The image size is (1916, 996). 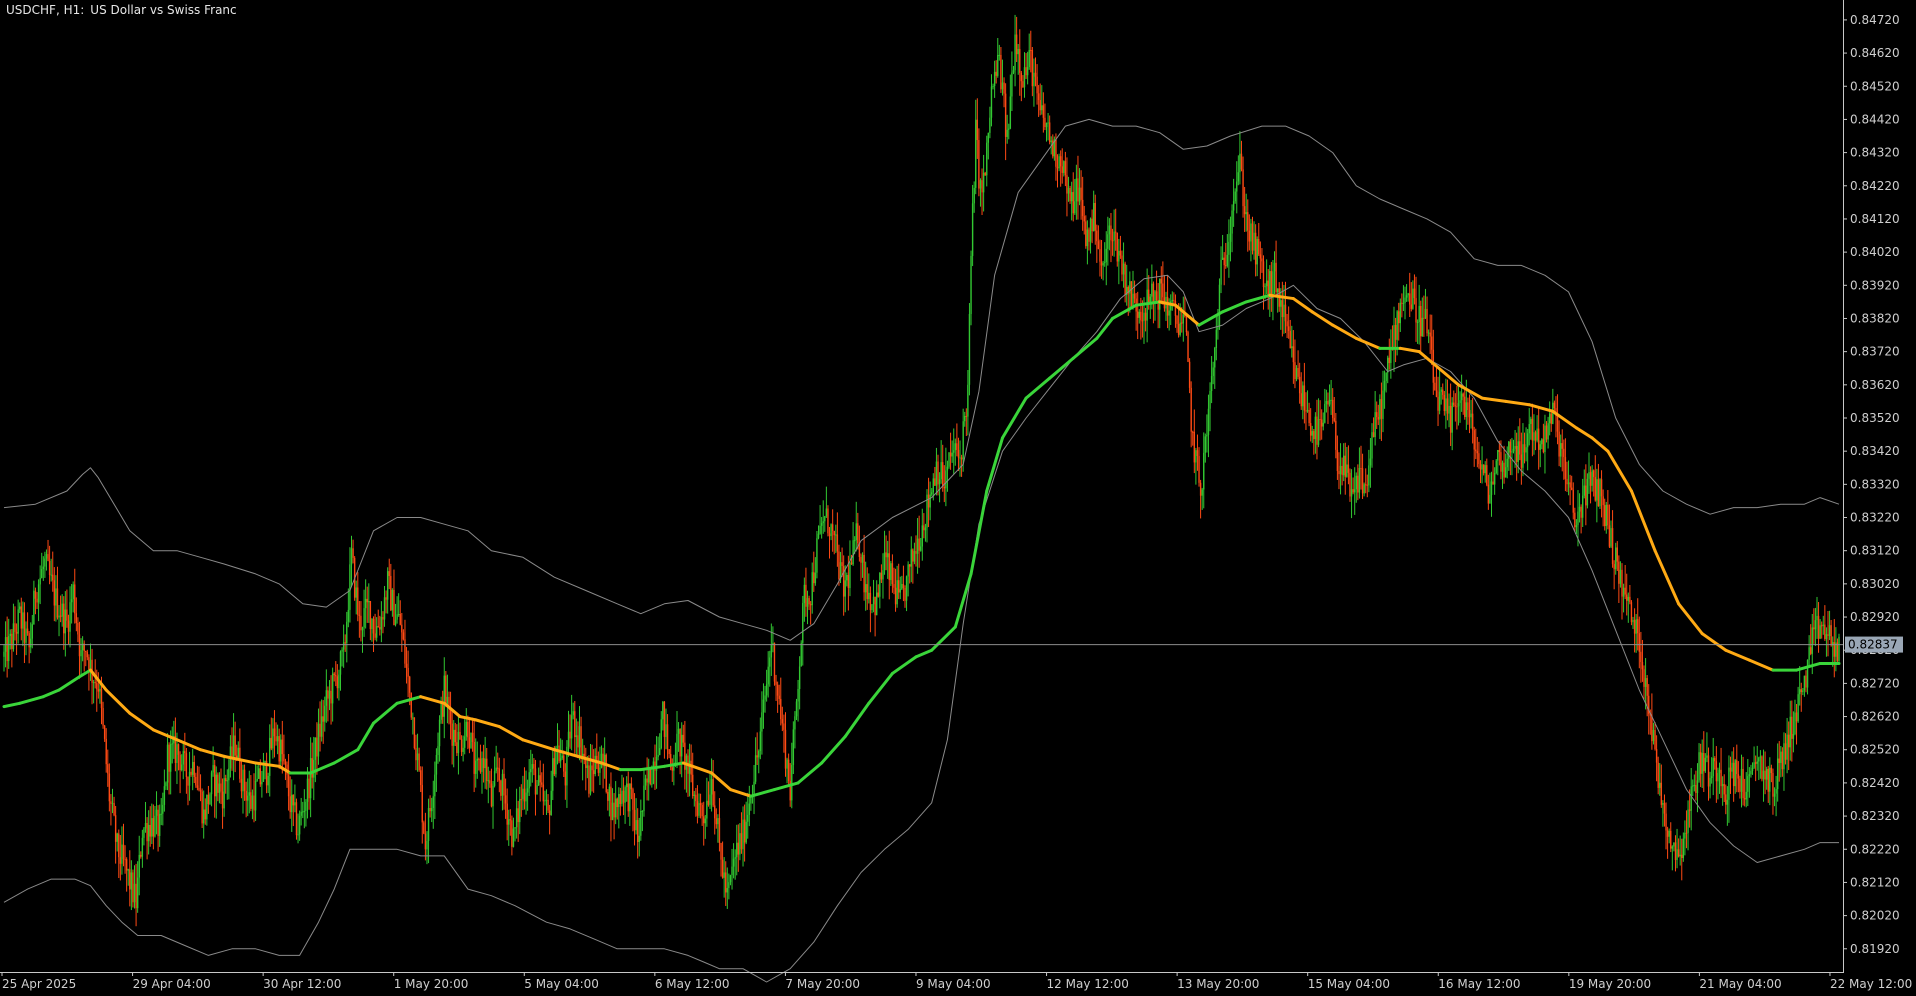 What do you see at coordinates (1873, 645) in the screenshot?
I see `current-price-label: 0.82837` at bounding box center [1873, 645].